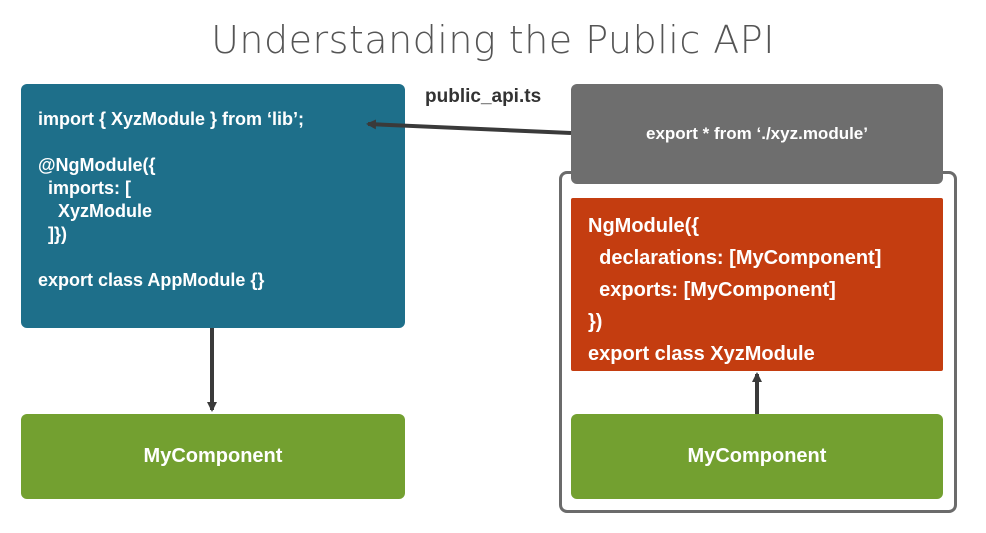 The image size is (986, 533). Describe the element at coordinates (469, 127) in the screenshot. I see `export-to-import-arrow` at that location.